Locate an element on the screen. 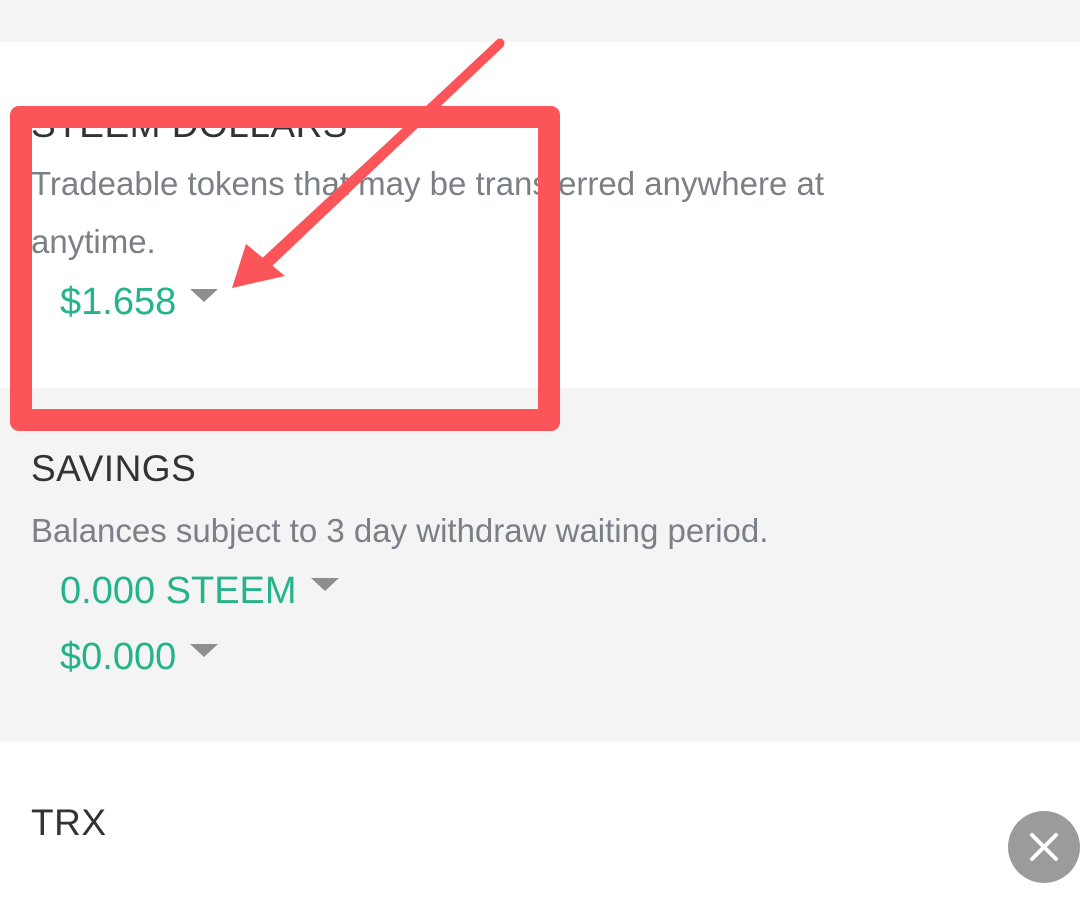  top-divider-band is located at coordinates (540, 21).